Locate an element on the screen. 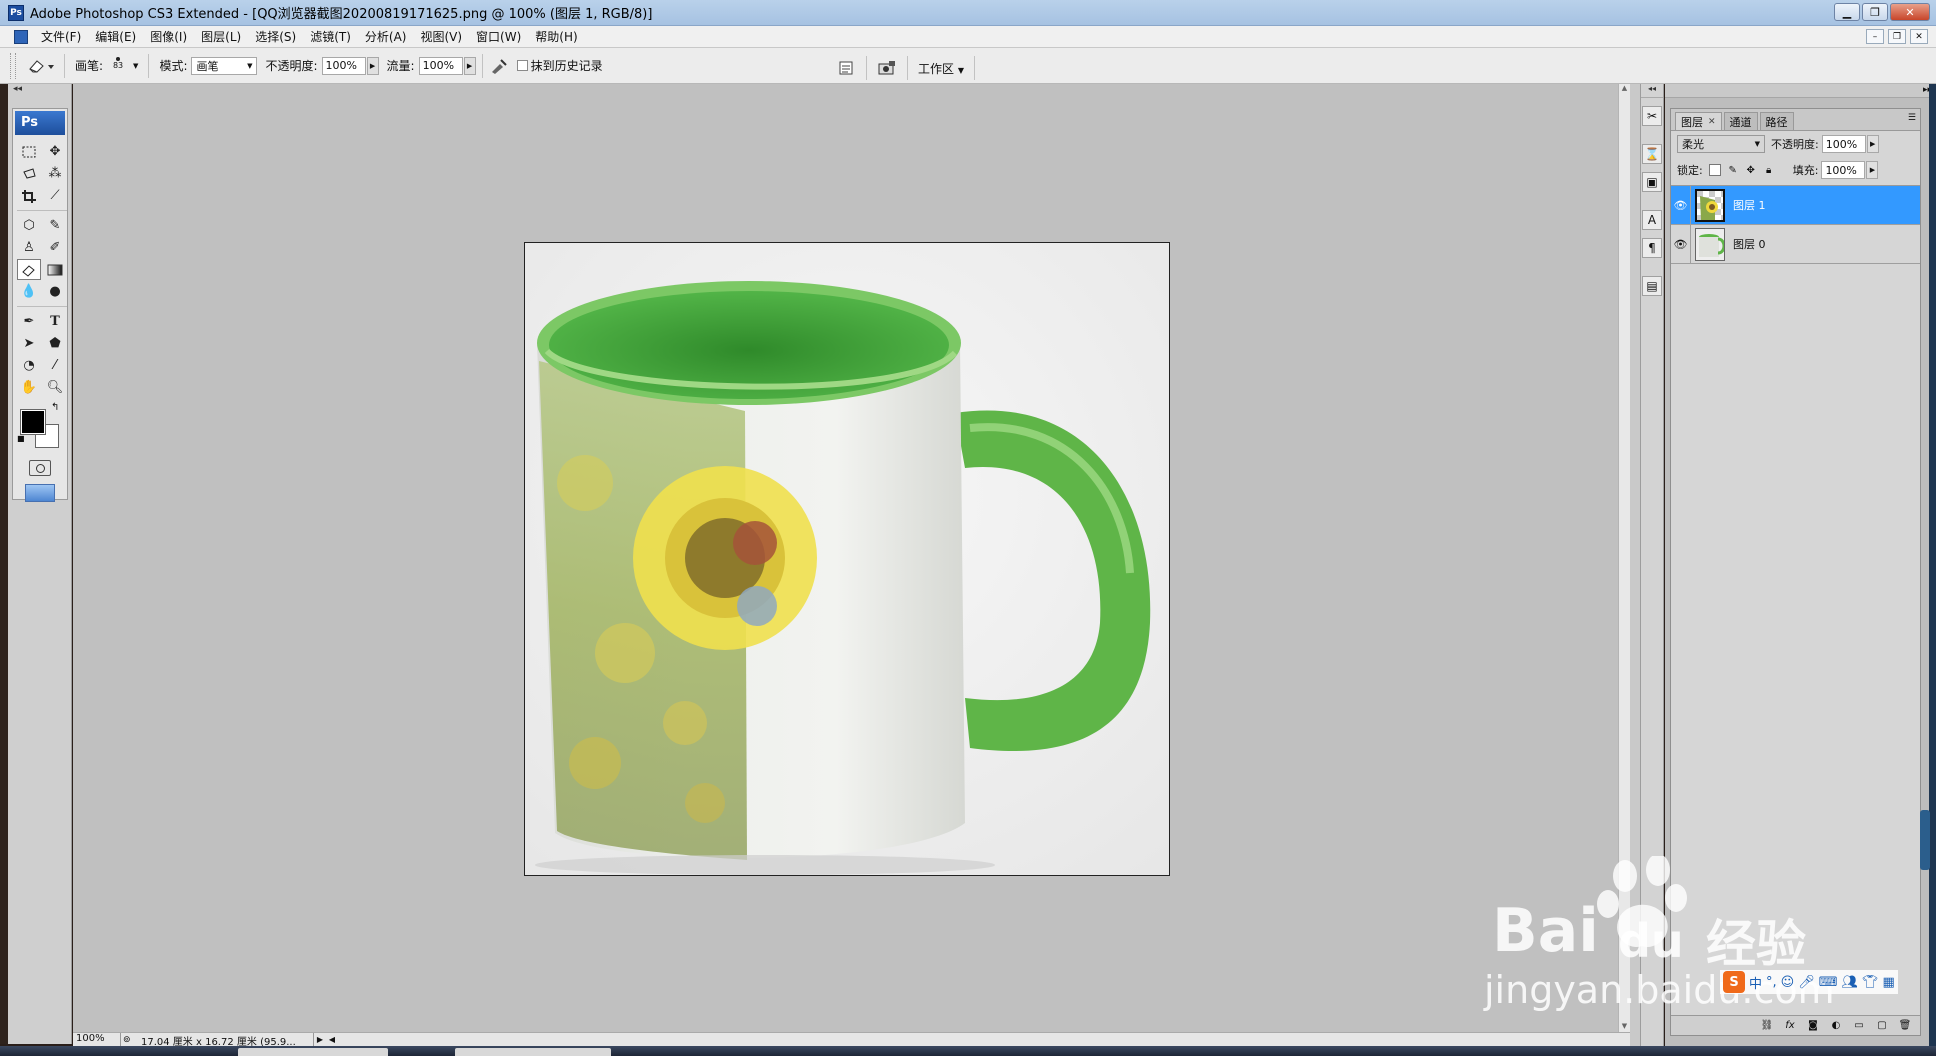 The image size is (1936, 1056). fill-input: 100% is located at coordinates (1843, 170).